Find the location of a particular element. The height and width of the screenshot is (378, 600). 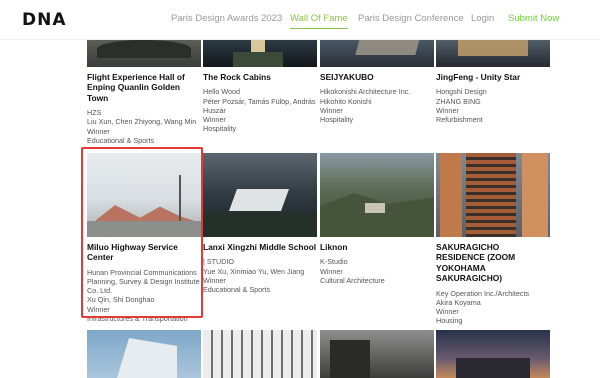

entry-title: The Rock Cabins is located at coordinates (260, 77).